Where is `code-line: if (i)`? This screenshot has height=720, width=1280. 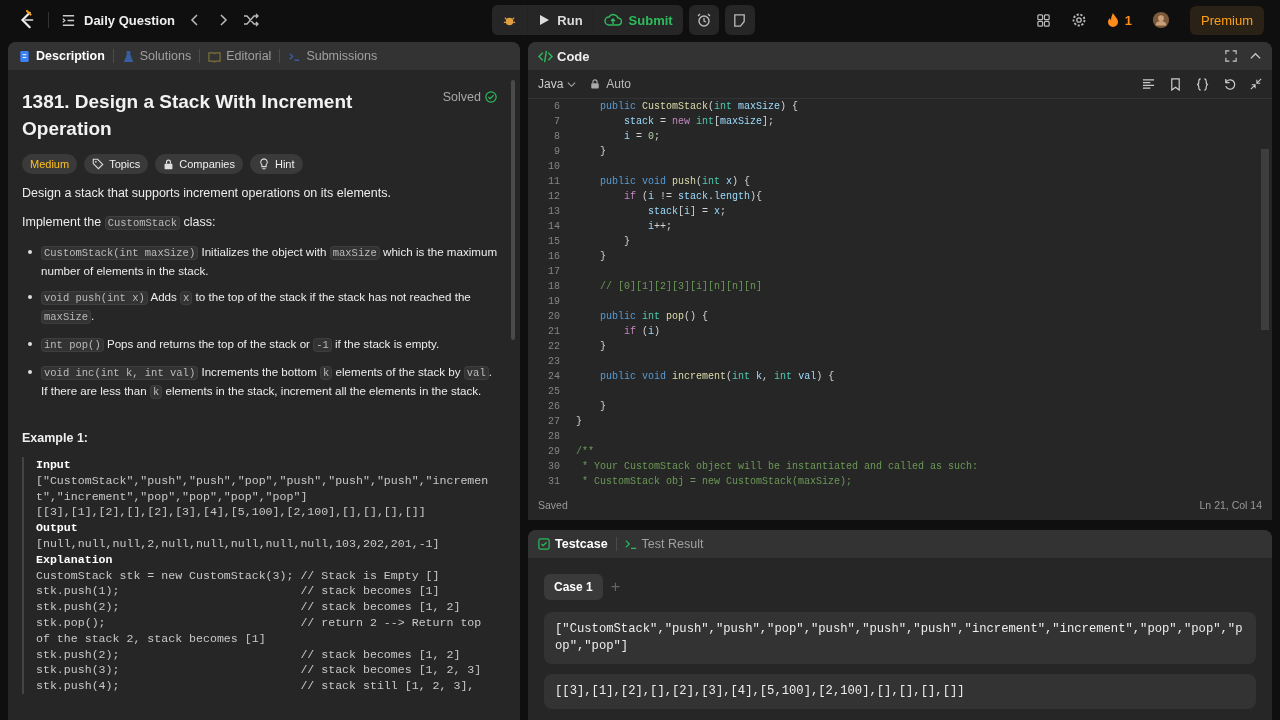 code-line: if (i) is located at coordinates (642, 331).